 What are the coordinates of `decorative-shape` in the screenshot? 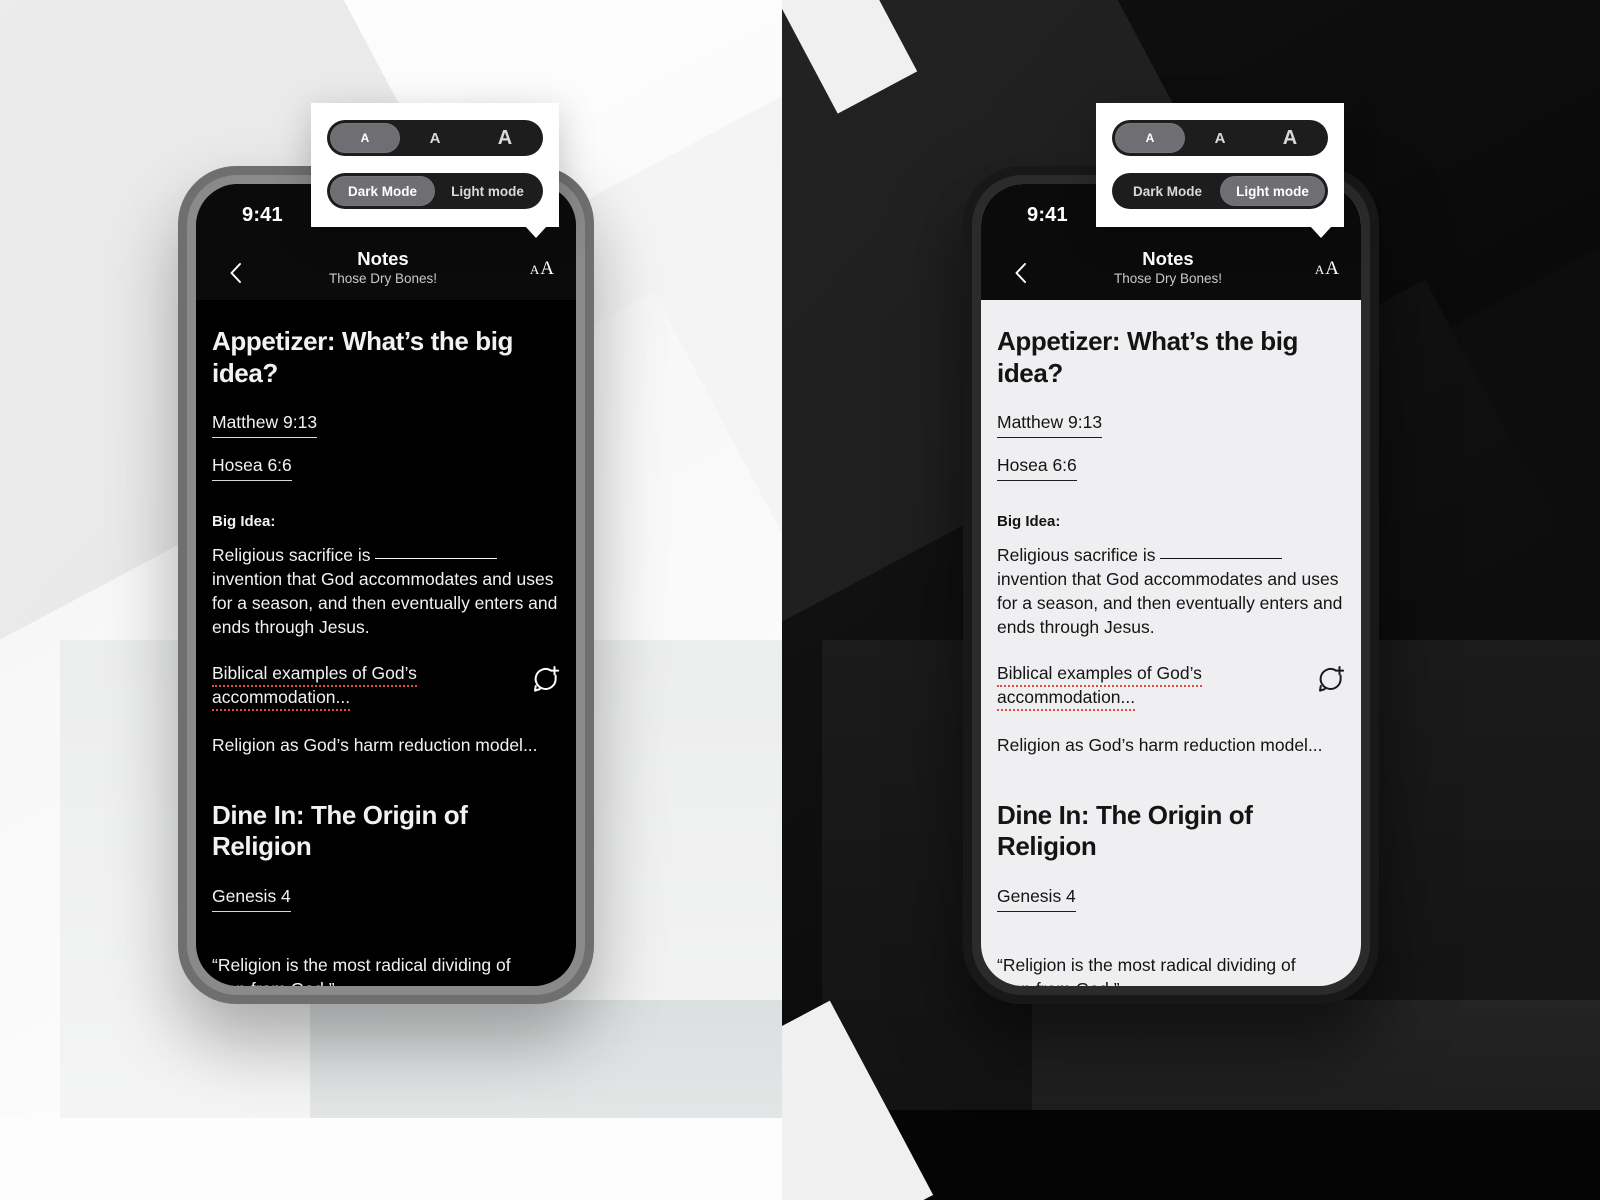 It's located at (391, 1159).